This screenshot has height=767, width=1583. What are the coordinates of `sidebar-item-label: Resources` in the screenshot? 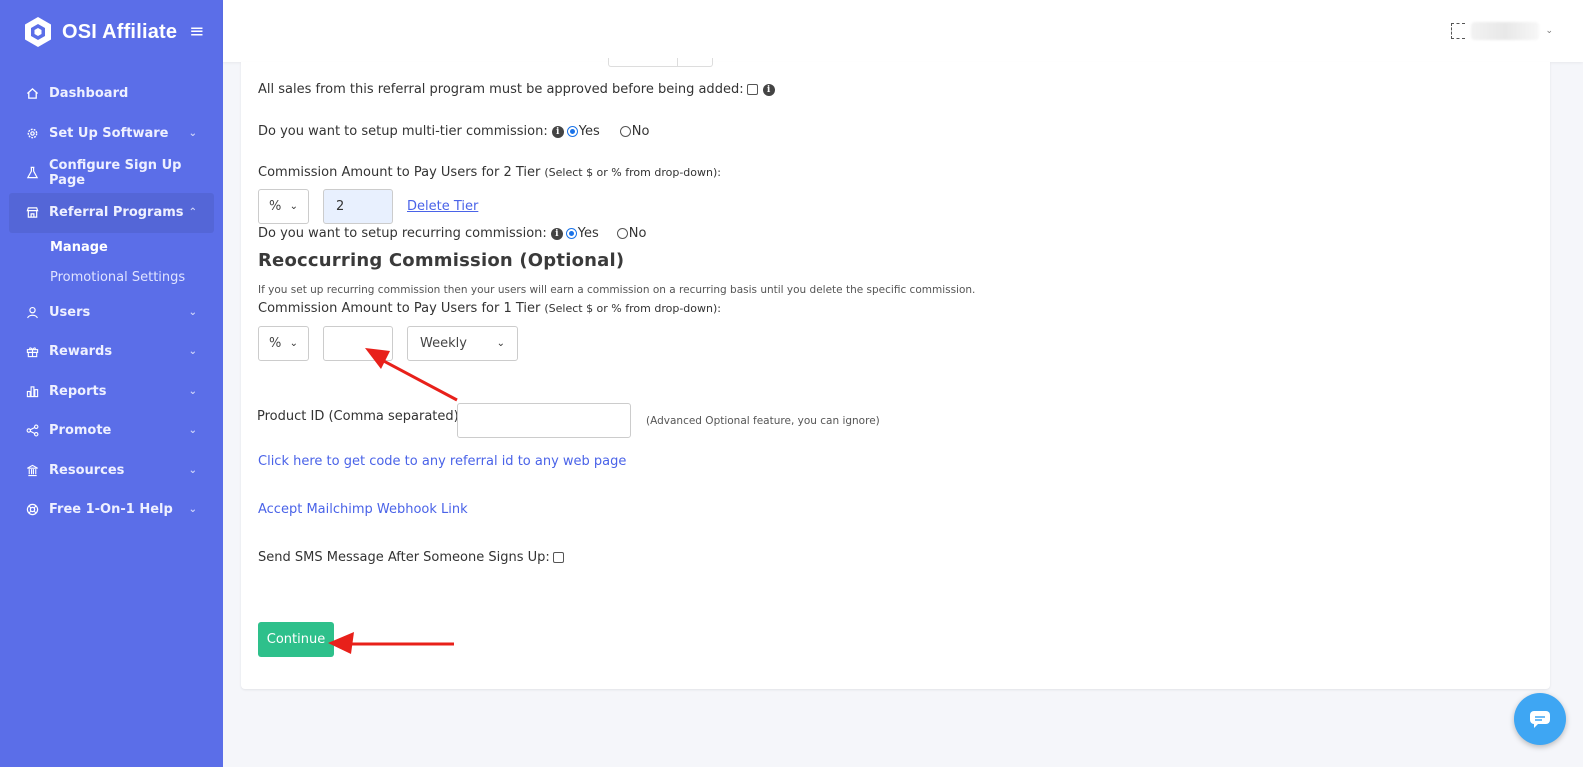 It's located at (87, 470).